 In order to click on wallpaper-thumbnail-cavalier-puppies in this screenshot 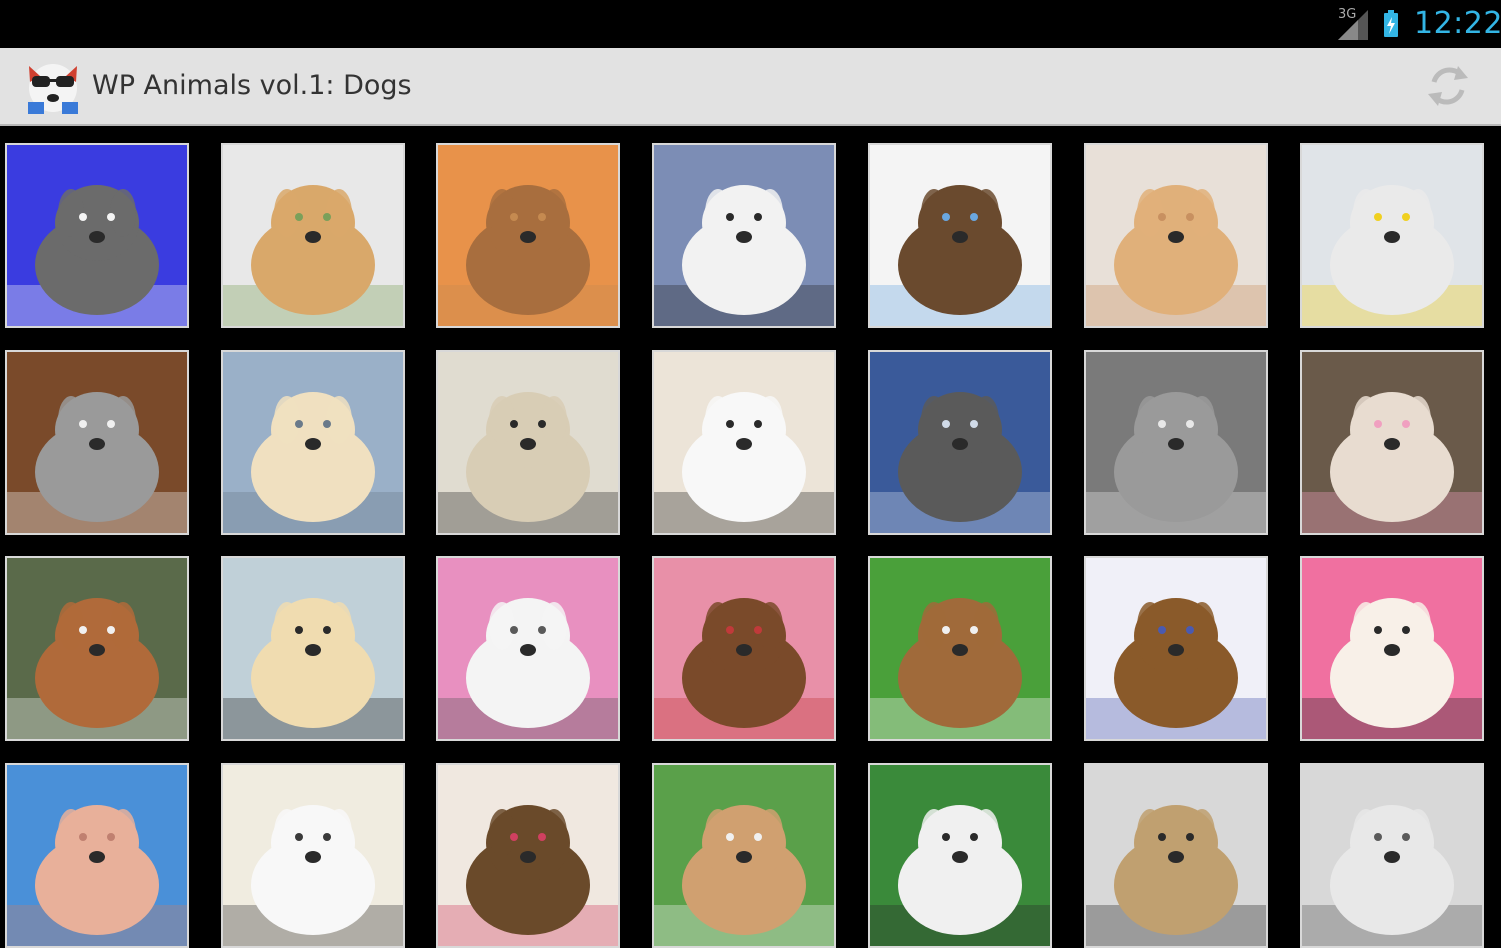, I will do `click(97, 648)`.